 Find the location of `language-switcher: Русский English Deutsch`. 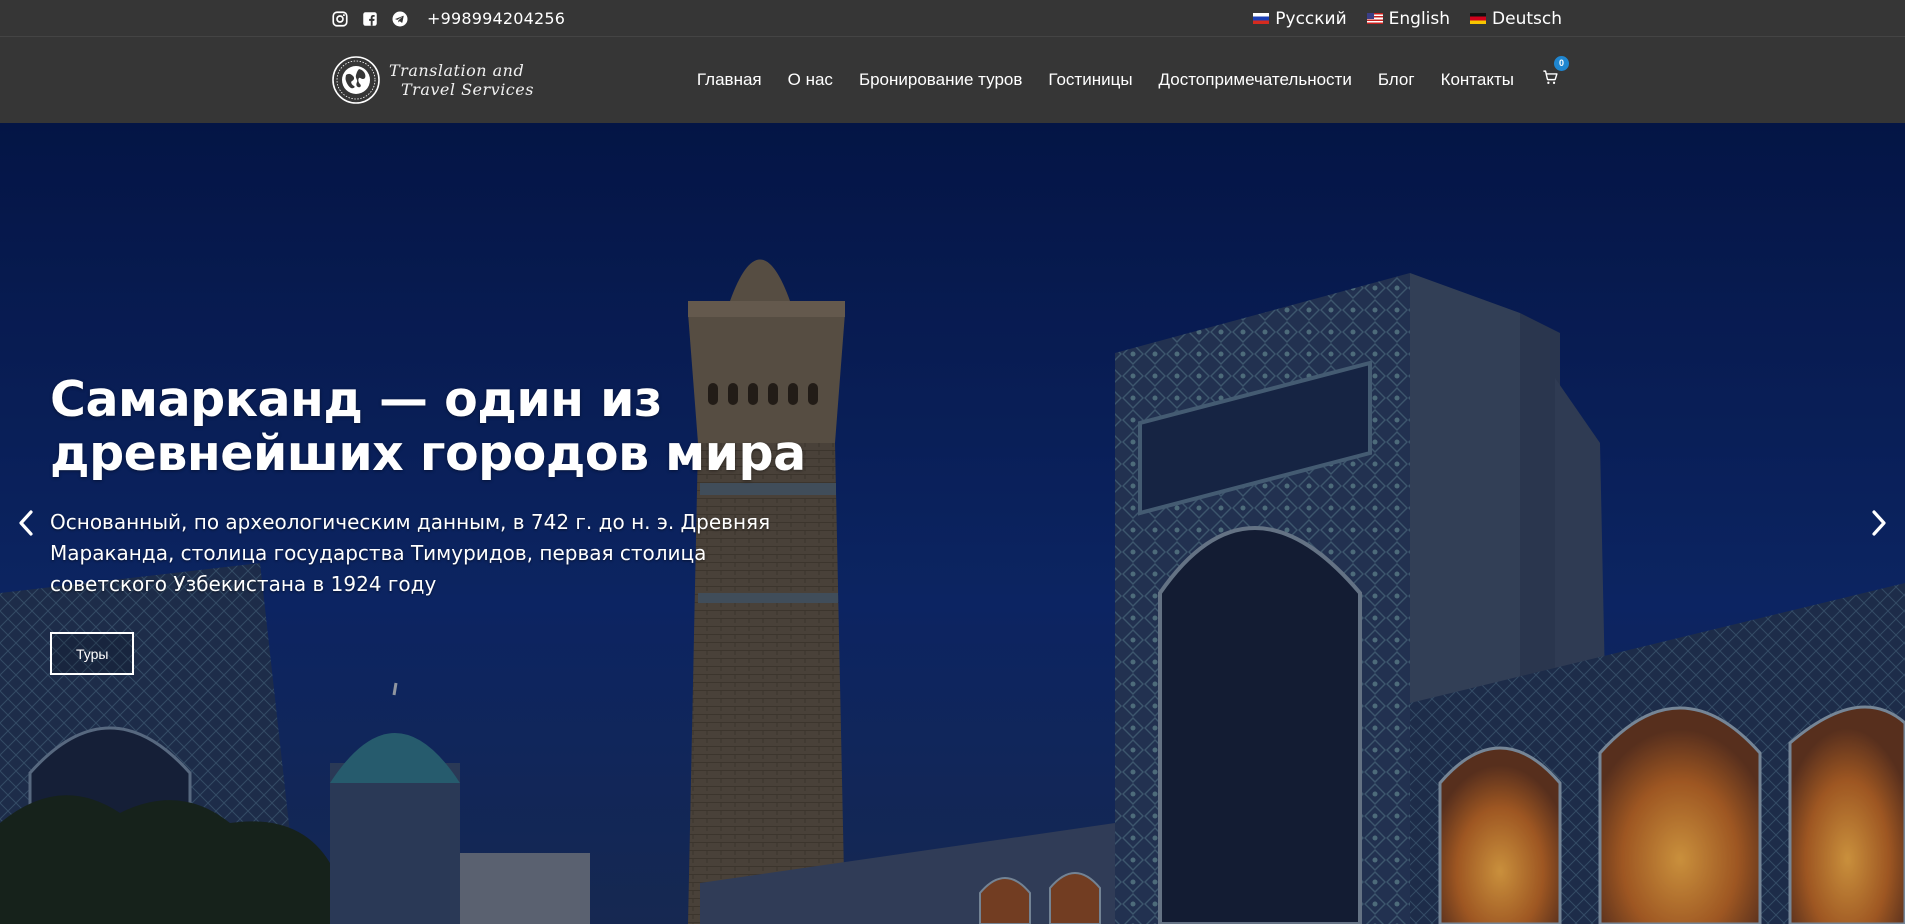

language-switcher: Русский English Deutsch is located at coordinates (1407, 19).